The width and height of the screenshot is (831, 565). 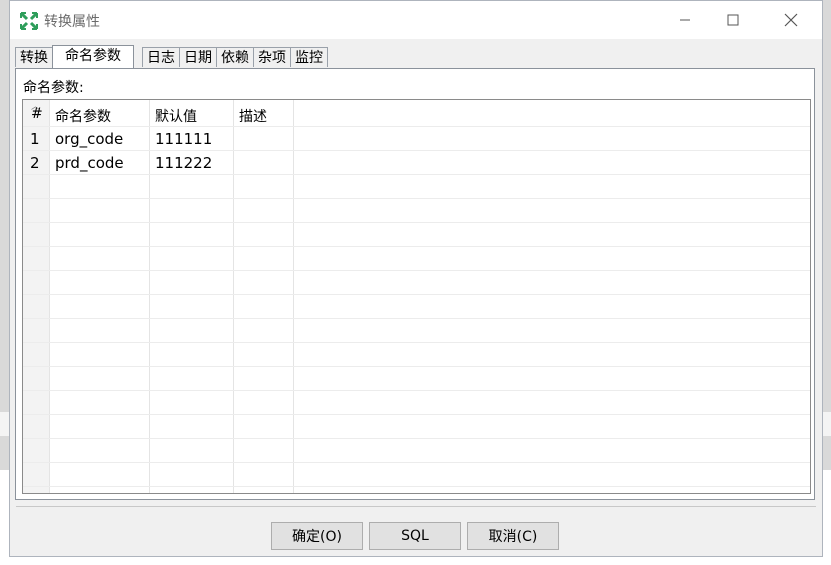 What do you see at coordinates (34, 57) in the screenshot?
I see `tab-transform: 转换` at bounding box center [34, 57].